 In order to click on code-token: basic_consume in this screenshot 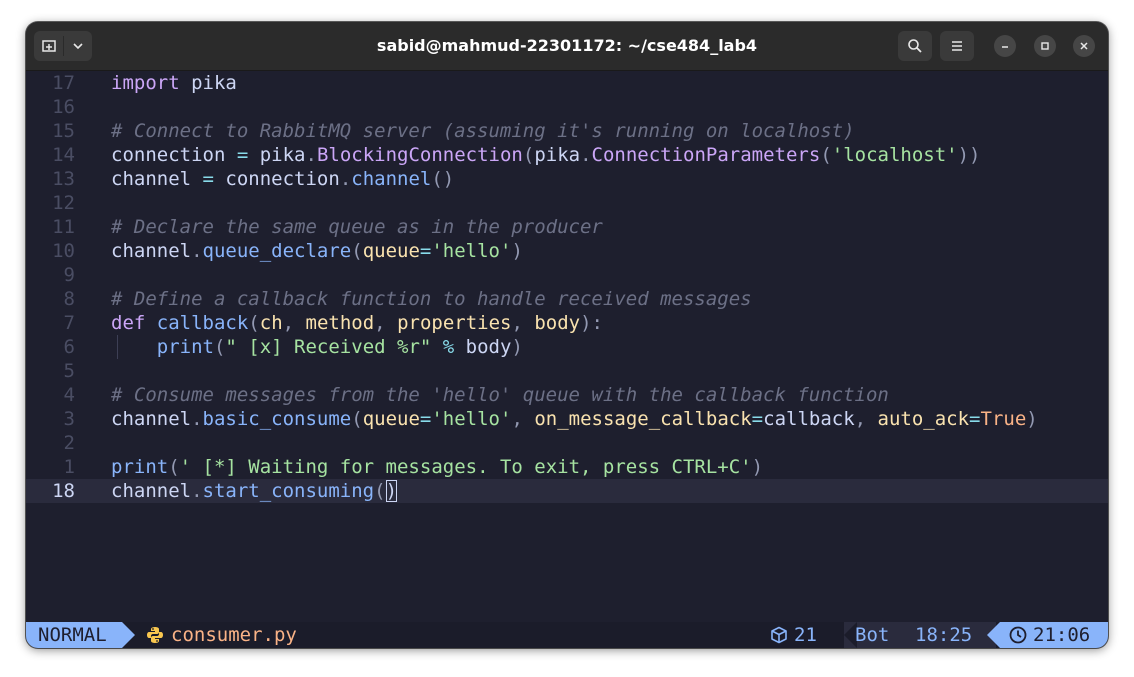, I will do `click(277, 419)`.